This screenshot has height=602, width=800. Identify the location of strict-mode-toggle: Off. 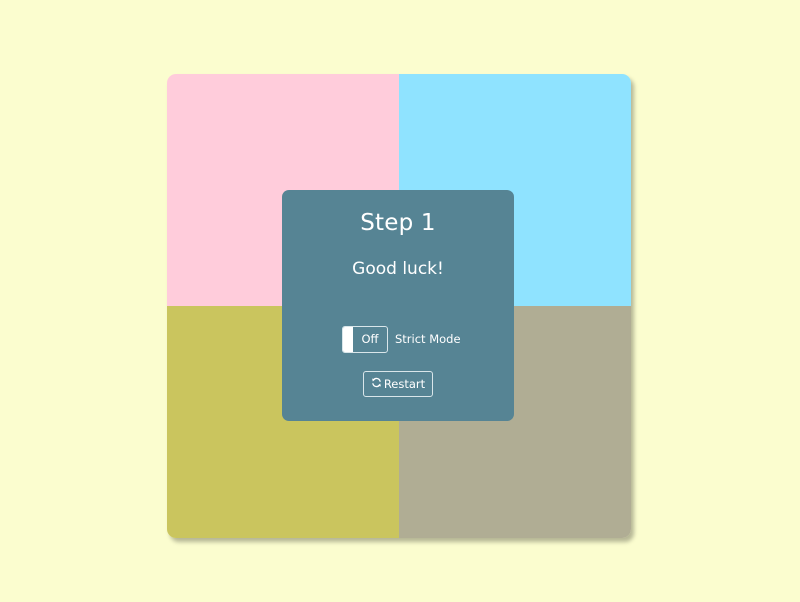
(365, 339).